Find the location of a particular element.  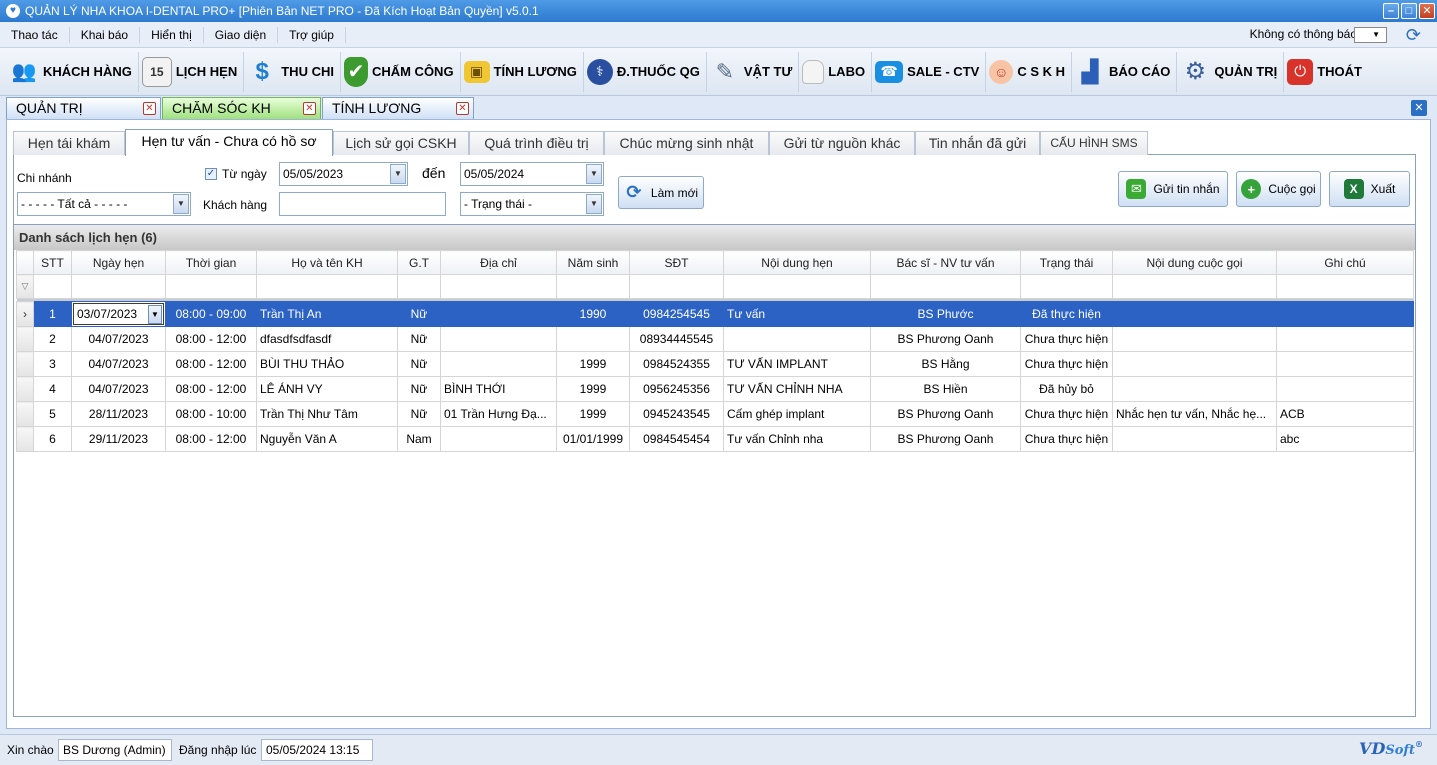

toolbar-khach-hang: 👥 KHÁCH HÀNG is located at coordinates (72, 71).